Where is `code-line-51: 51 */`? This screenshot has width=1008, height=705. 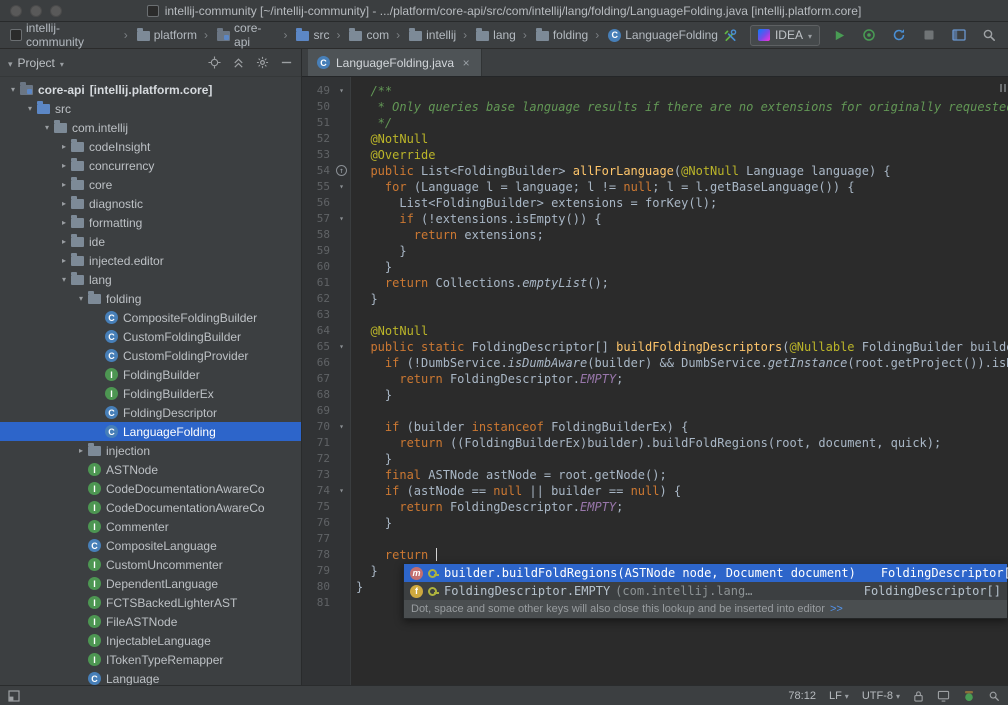 code-line-51: 51 */ is located at coordinates (655, 123).